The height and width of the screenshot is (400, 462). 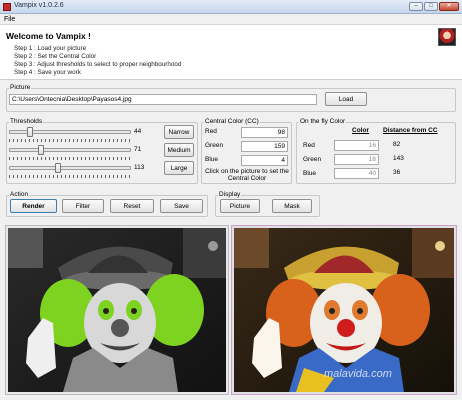 I want to click on picture-group-label: Picture, so click(x=20, y=87).